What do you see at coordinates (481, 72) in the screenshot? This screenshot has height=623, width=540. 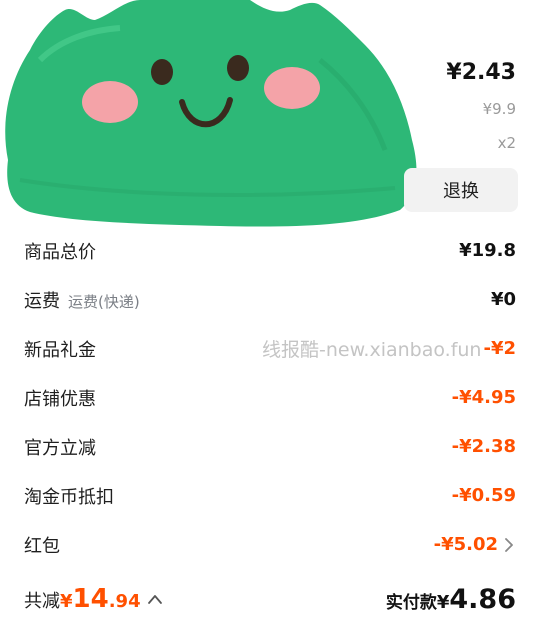 I see `item-price: ¥2.43` at bounding box center [481, 72].